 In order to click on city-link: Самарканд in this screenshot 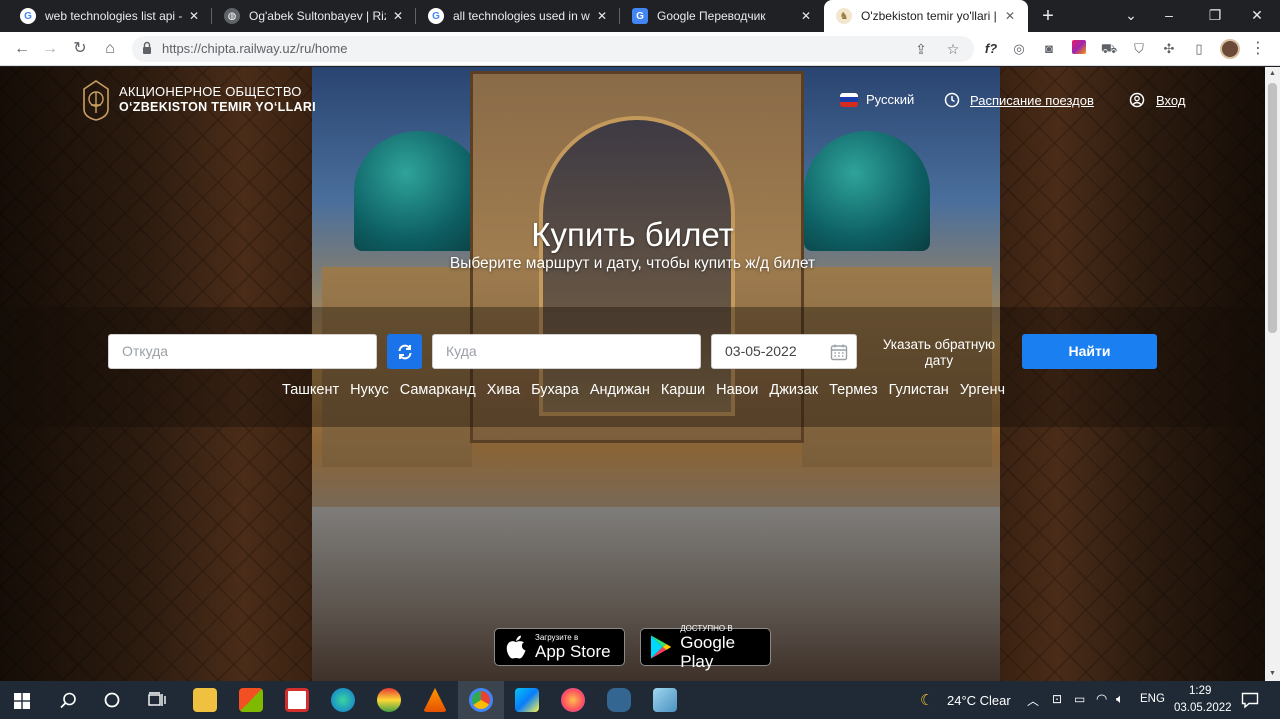, I will do `click(438, 390)`.